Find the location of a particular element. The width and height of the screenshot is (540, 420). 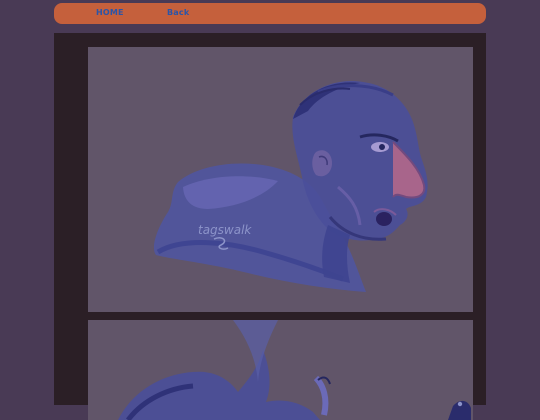

nav-link-back: Back is located at coordinates (178, 12).